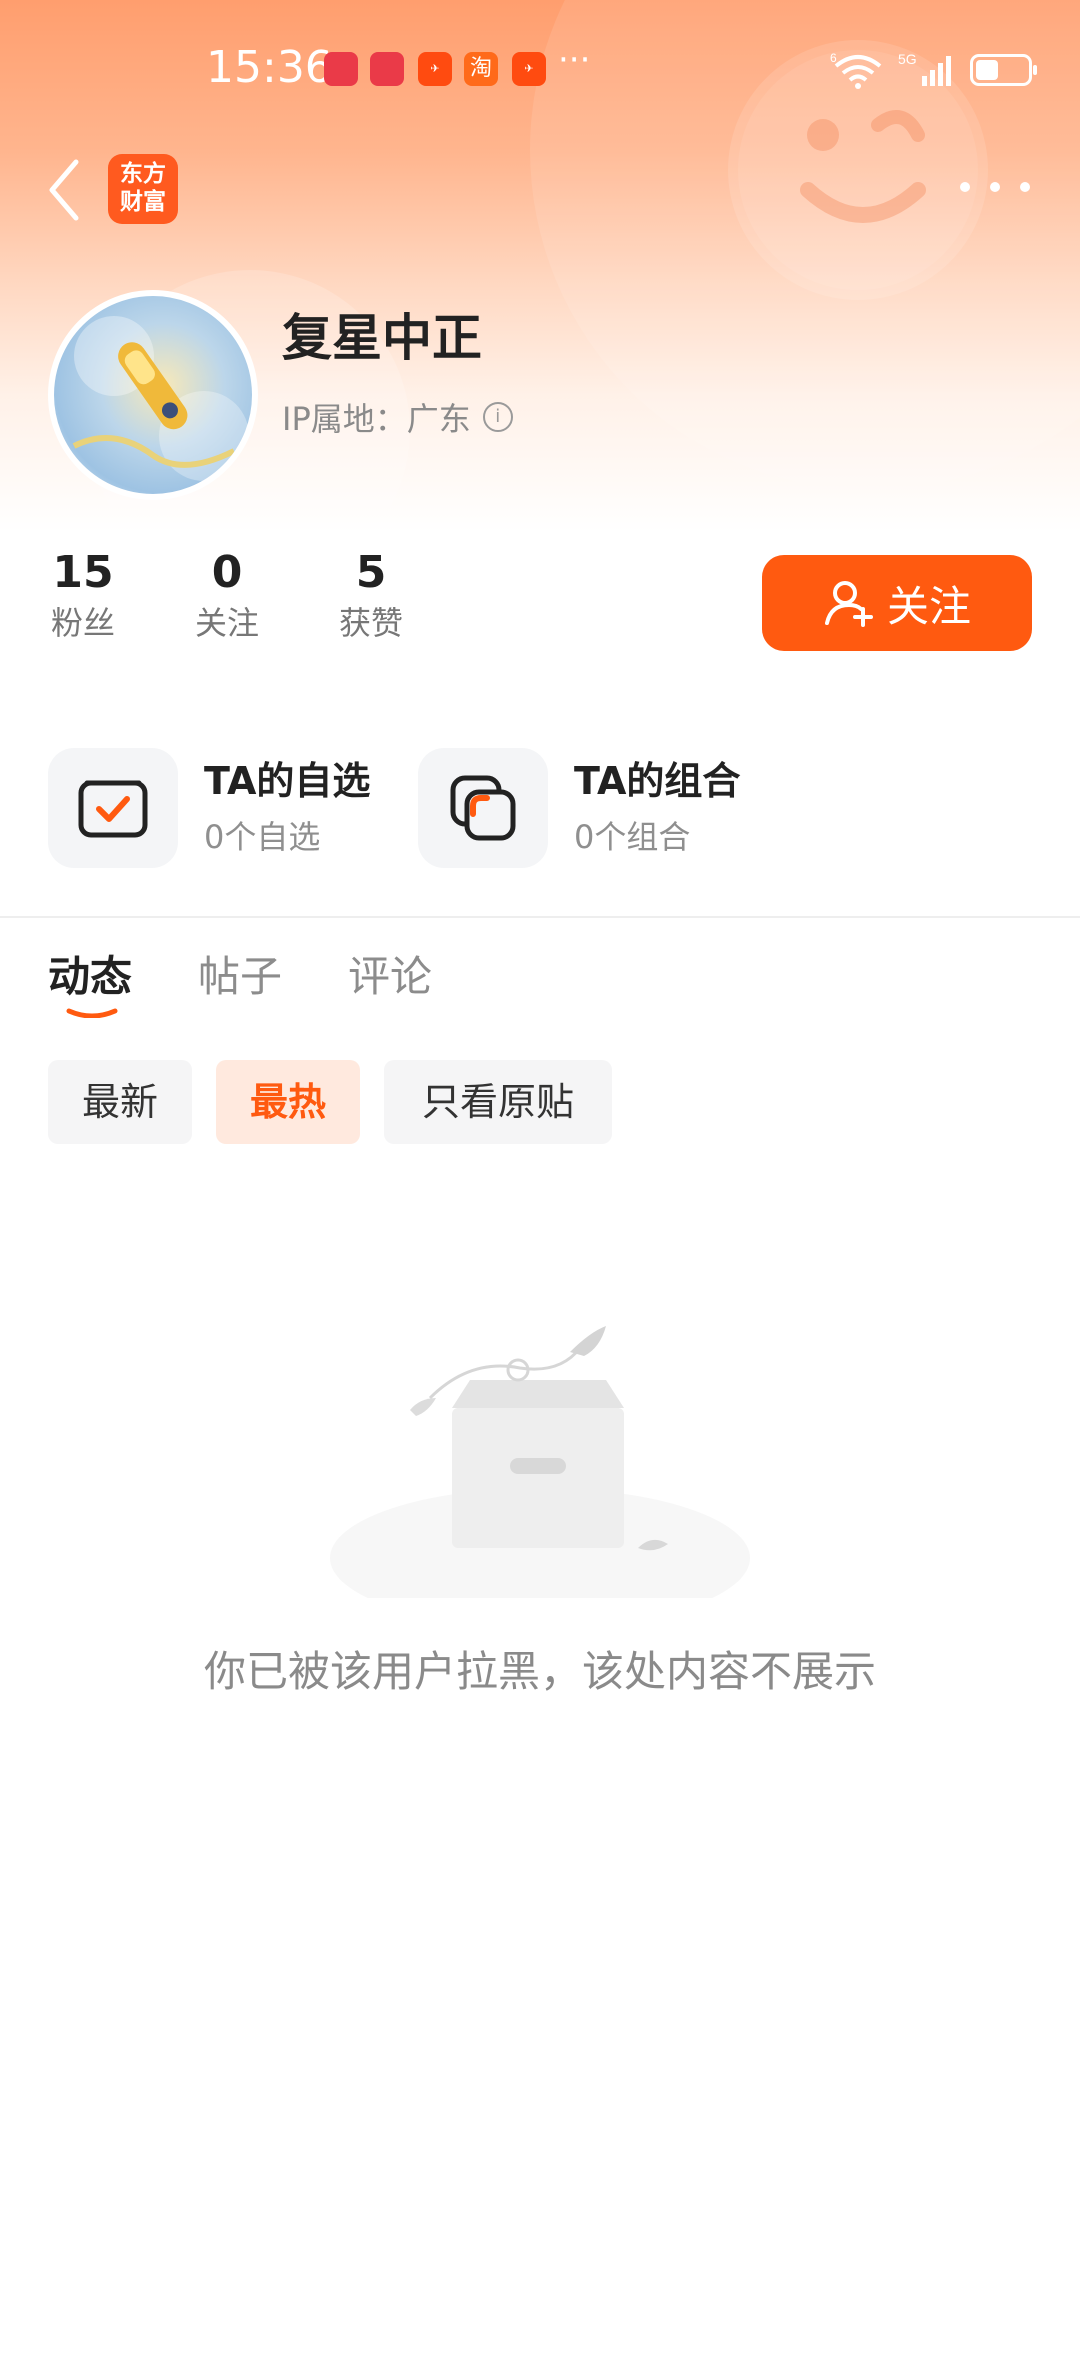  What do you see at coordinates (497, 417) in the screenshot?
I see `info-icon: i` at bounding box center [497, 417].